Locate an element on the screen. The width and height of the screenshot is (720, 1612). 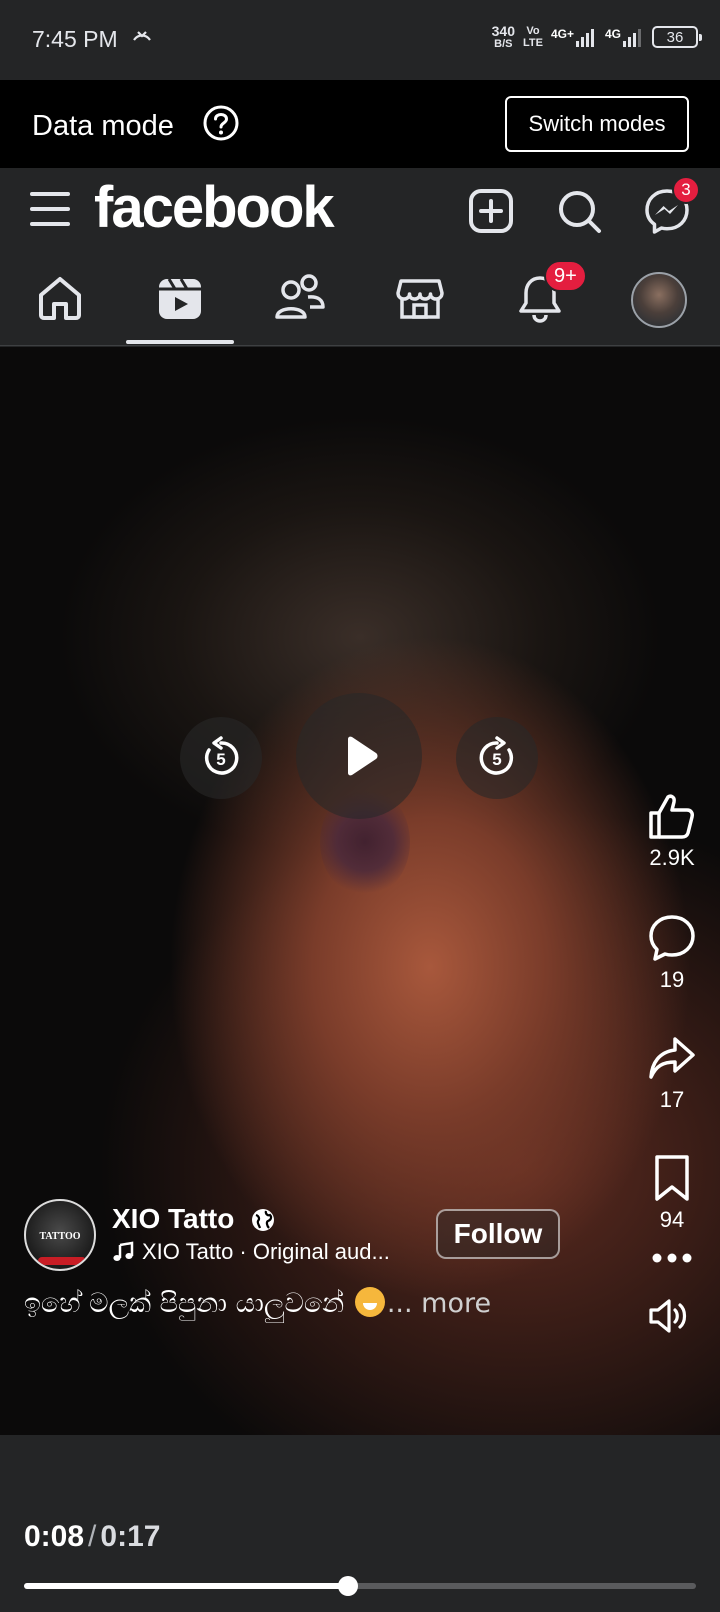
save-action: 94 is located at coordinates (672, 1193).